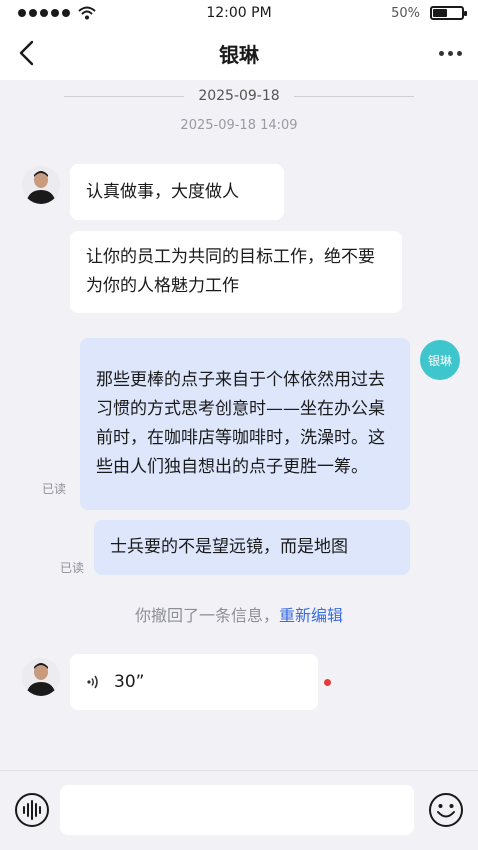 This screenshot has height=850, width=478. Describe the element at coordinates (448, 13) in the screenshot. I see `battery-icon` at that location.